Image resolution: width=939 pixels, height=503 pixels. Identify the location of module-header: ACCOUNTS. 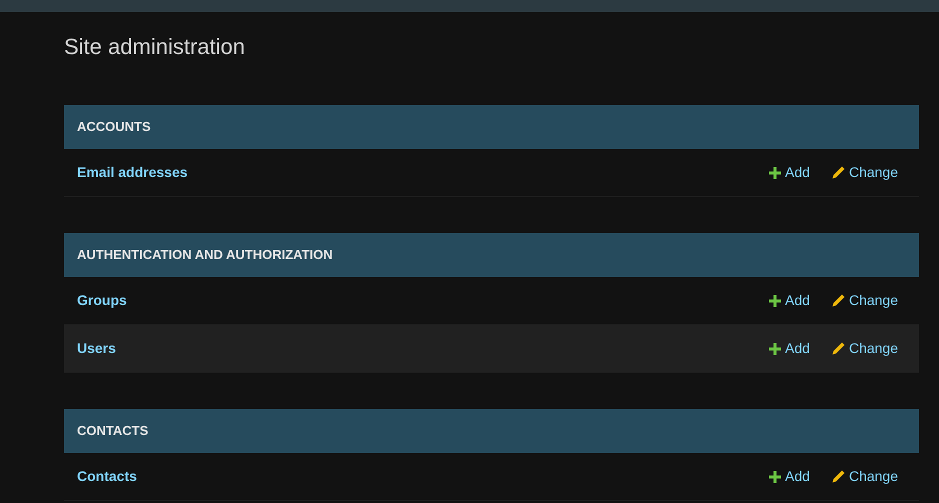
(491, 127).